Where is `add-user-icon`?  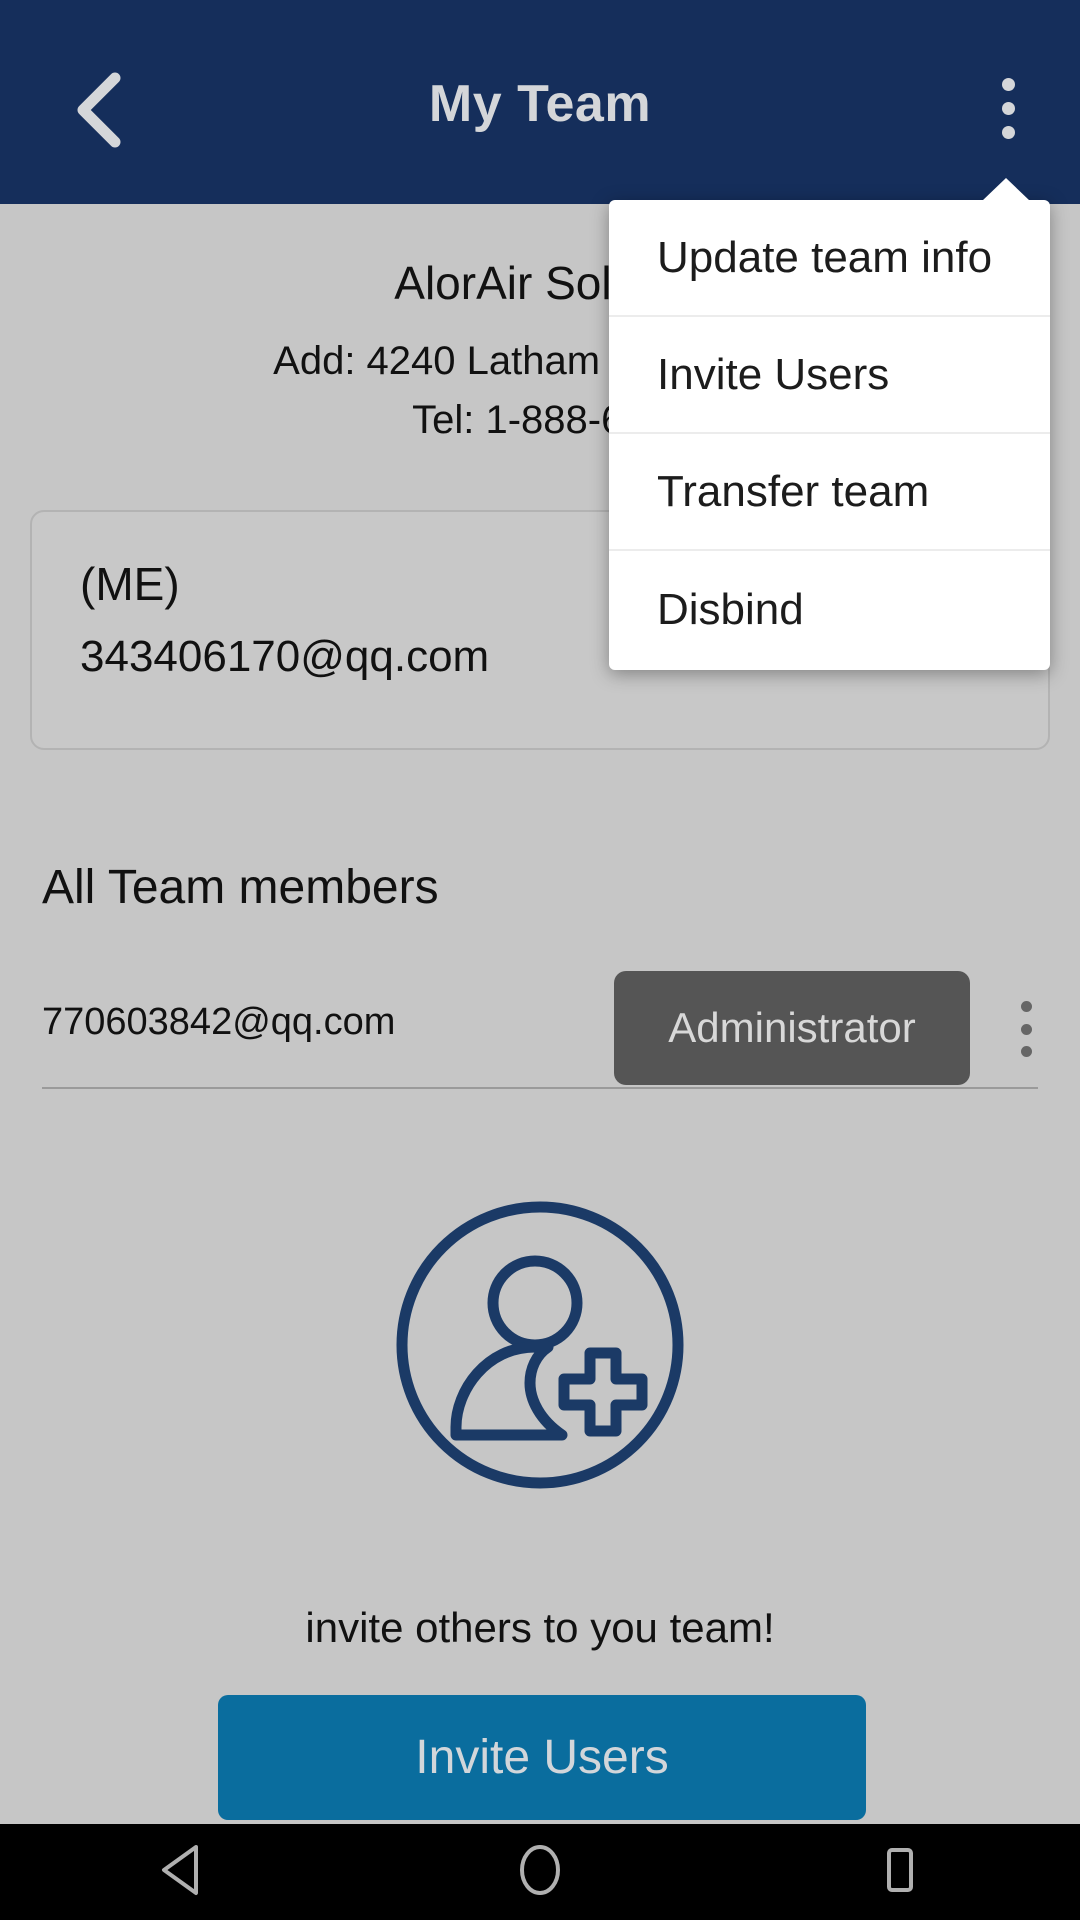
add-user-icon is located at coordinates (540, 1345).